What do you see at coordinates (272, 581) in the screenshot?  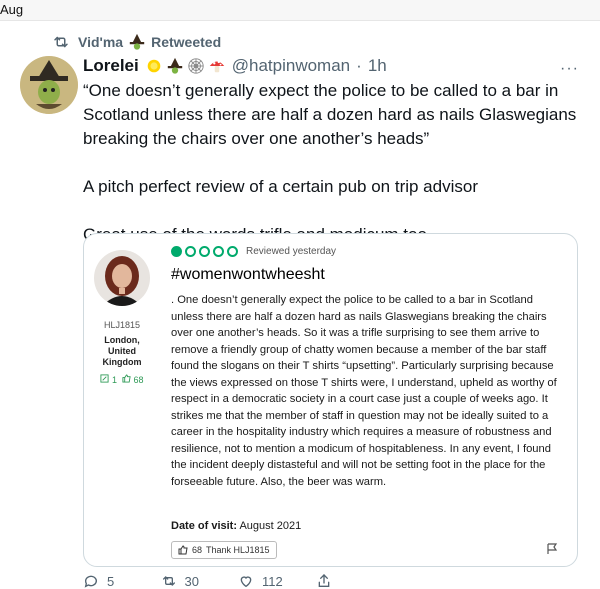 I see `like-count: 112` at bounding box center [272, 581].